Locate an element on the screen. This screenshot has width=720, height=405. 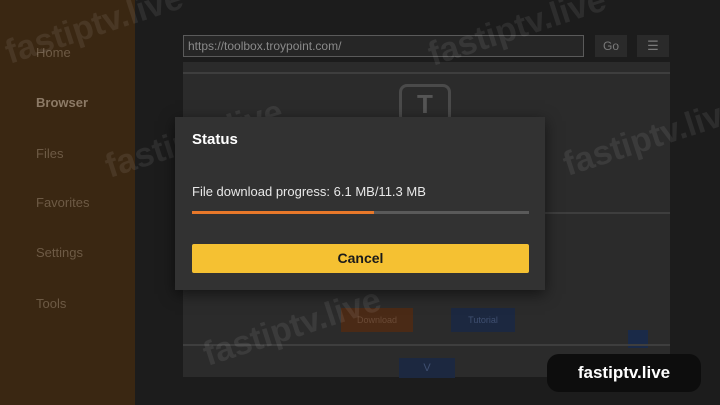
progress-bar is located at coordinates (360, 212).